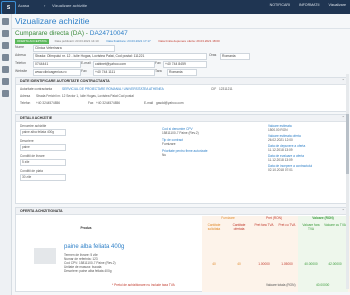  Describe the element at coordinates (280, 170) in the screenshot. I see `right-value: 02.10.2018 07:01` at that location.